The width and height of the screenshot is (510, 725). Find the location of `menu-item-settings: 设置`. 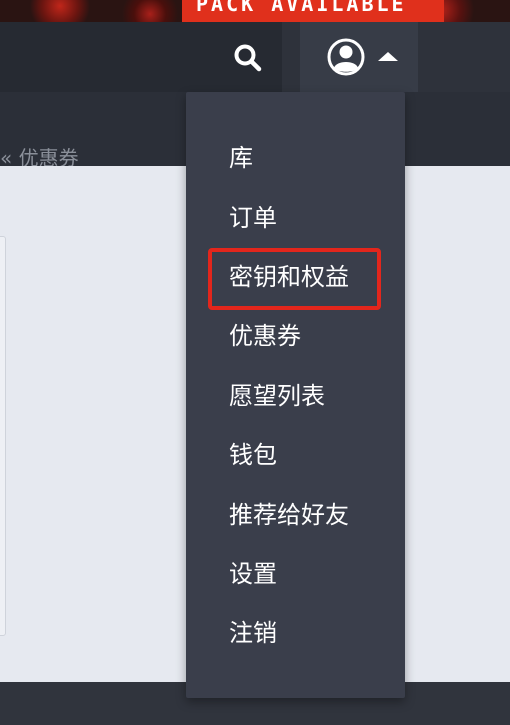

menu-item-settings: 设置 is located at coordinates (314, 574).